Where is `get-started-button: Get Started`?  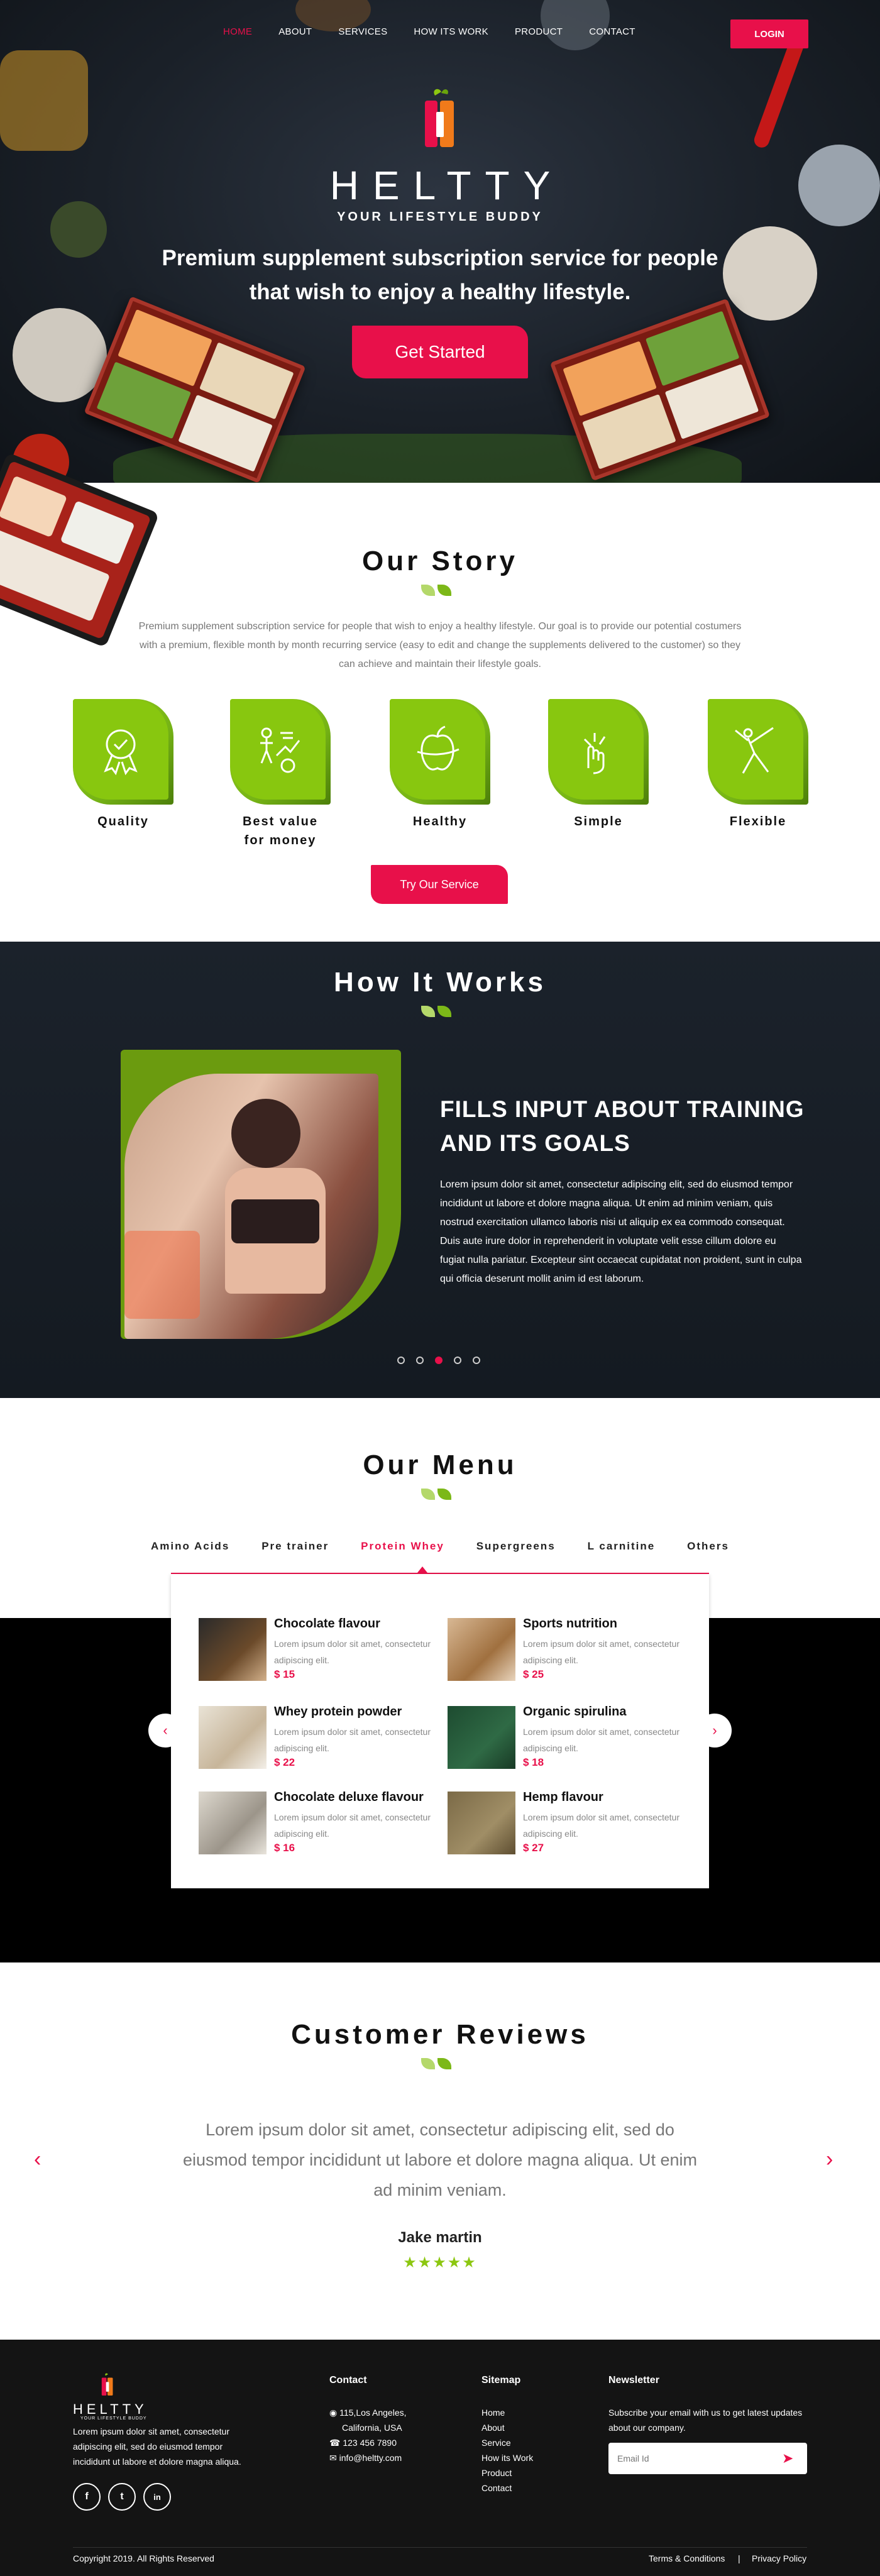
get-started-button: Get Started is located at coordinates (440, 352).